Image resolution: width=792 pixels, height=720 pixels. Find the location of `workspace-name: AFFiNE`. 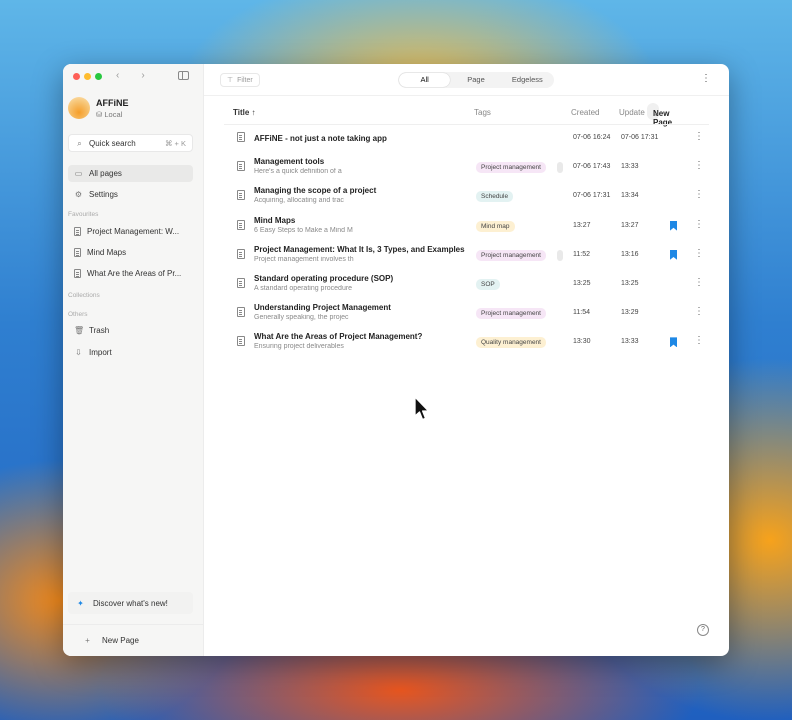

workspace-name: AFFiNE is located at coordinates (112, 102).